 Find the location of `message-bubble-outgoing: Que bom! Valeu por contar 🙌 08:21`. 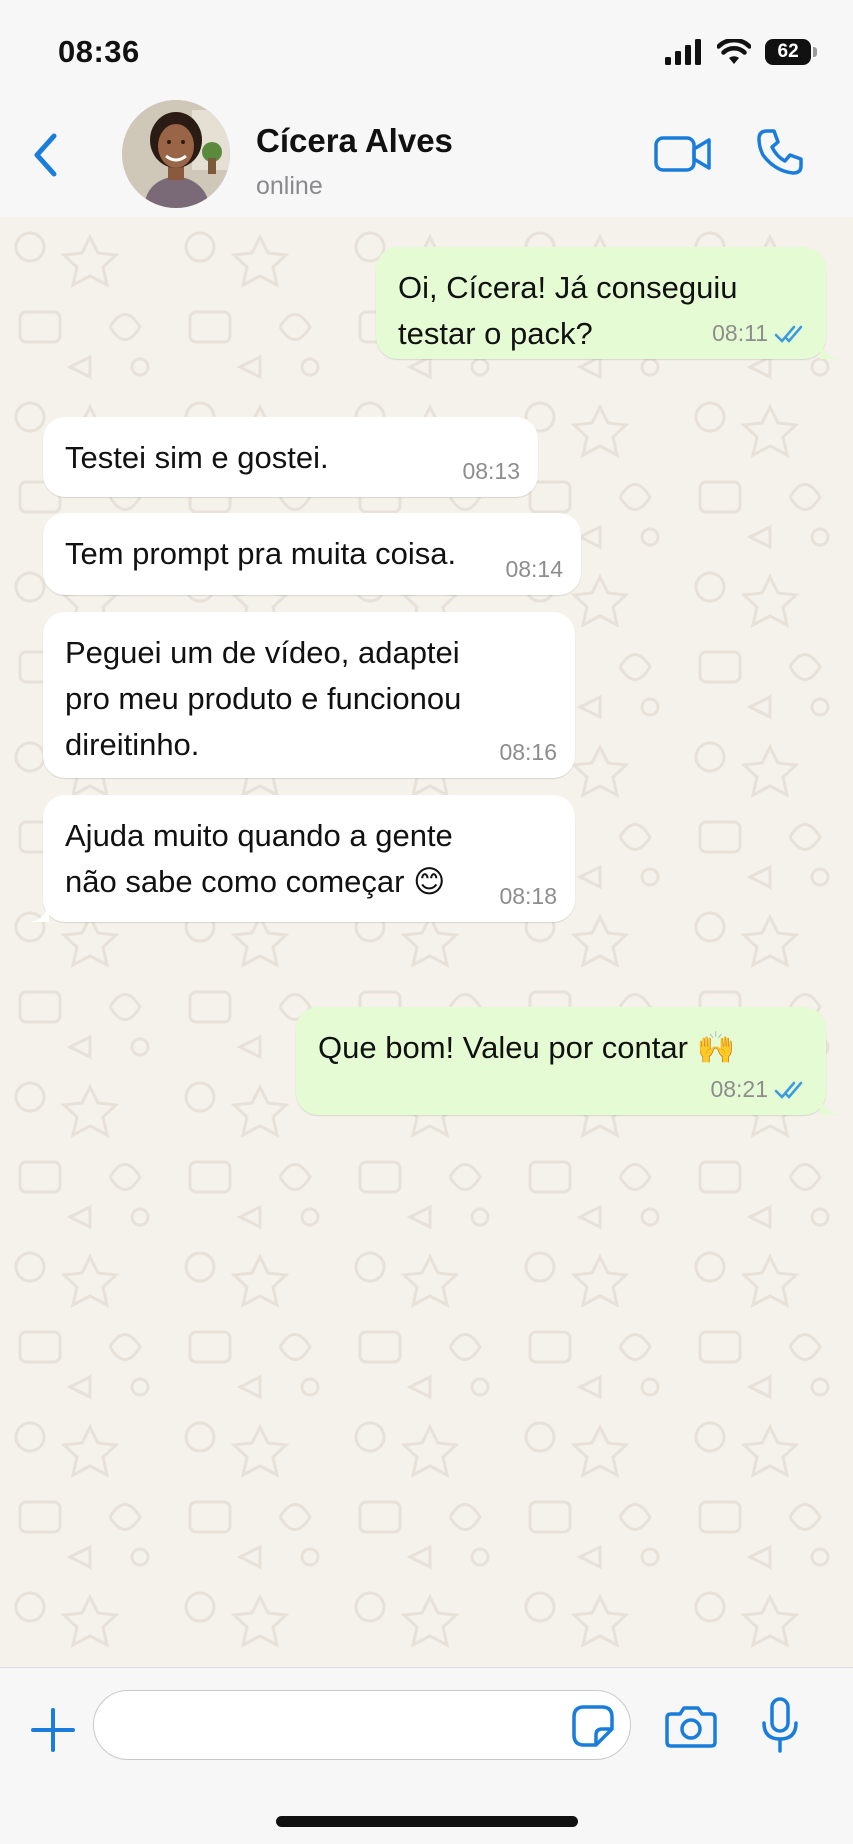

message-bubble-outgoing: Que bom! Valeu por contar 🙌 08:21 is located at coordinates (568, 1061).